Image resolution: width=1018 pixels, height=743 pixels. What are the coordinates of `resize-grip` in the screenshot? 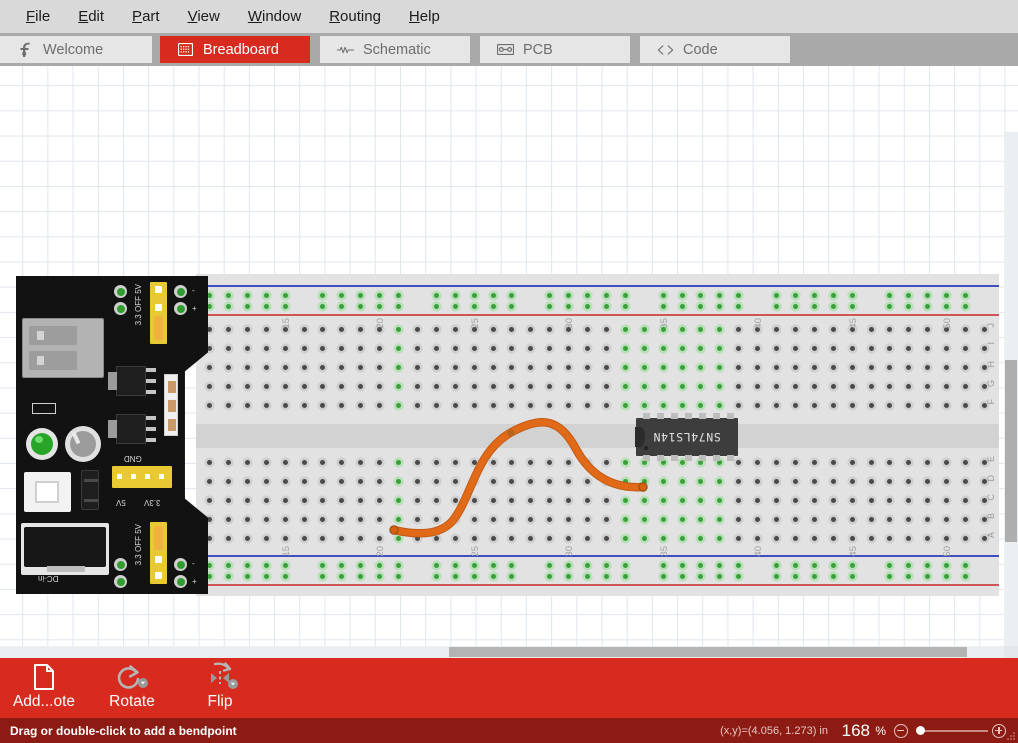 It's located at (1011, 737).